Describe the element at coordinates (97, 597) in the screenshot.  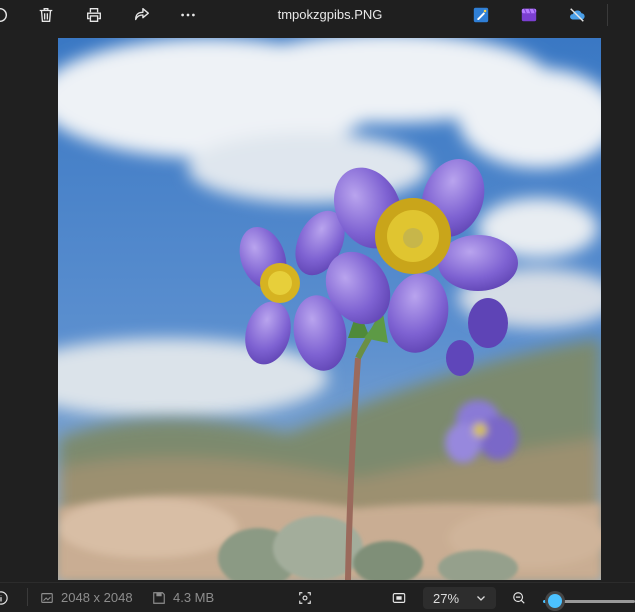
I see `dimensions-text: 2048 x 2048` at that location.